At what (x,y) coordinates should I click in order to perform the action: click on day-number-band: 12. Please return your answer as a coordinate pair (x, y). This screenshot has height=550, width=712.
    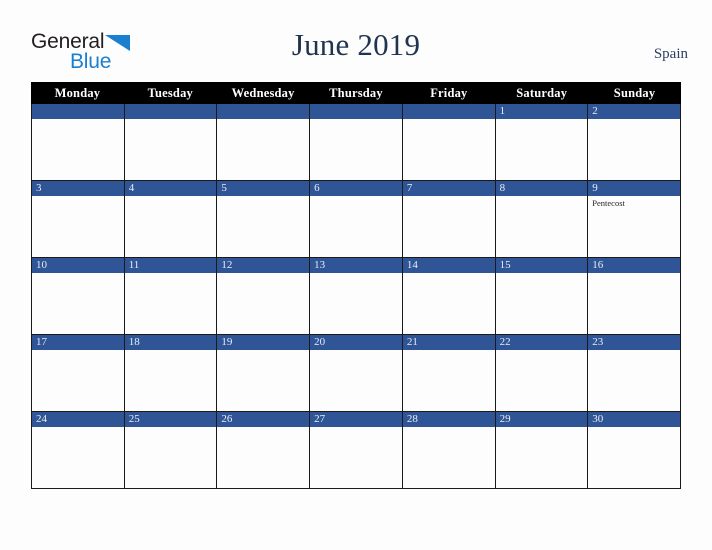
    Looking at the image, I should click on (263, 265).